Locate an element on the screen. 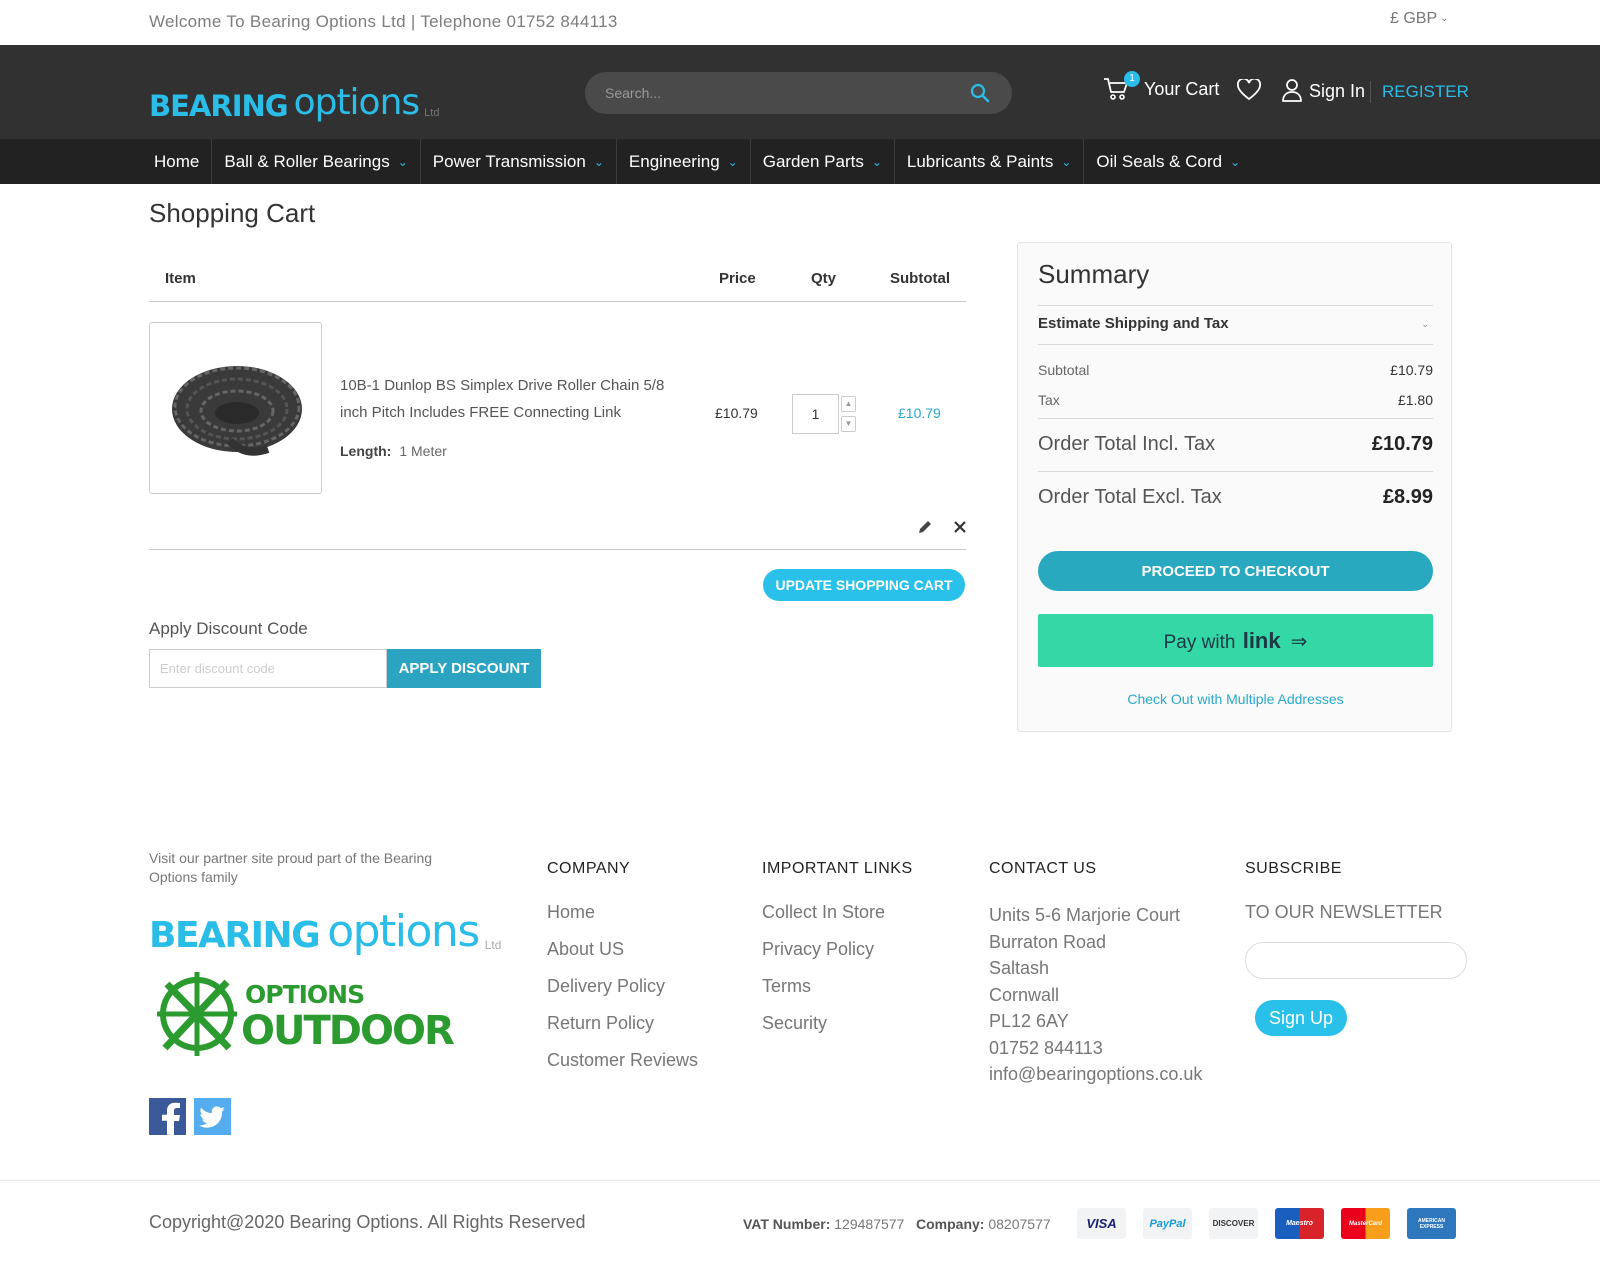 The image size is (1600, 1278). edit-pencil-icon is located at coordinates (925, 527).